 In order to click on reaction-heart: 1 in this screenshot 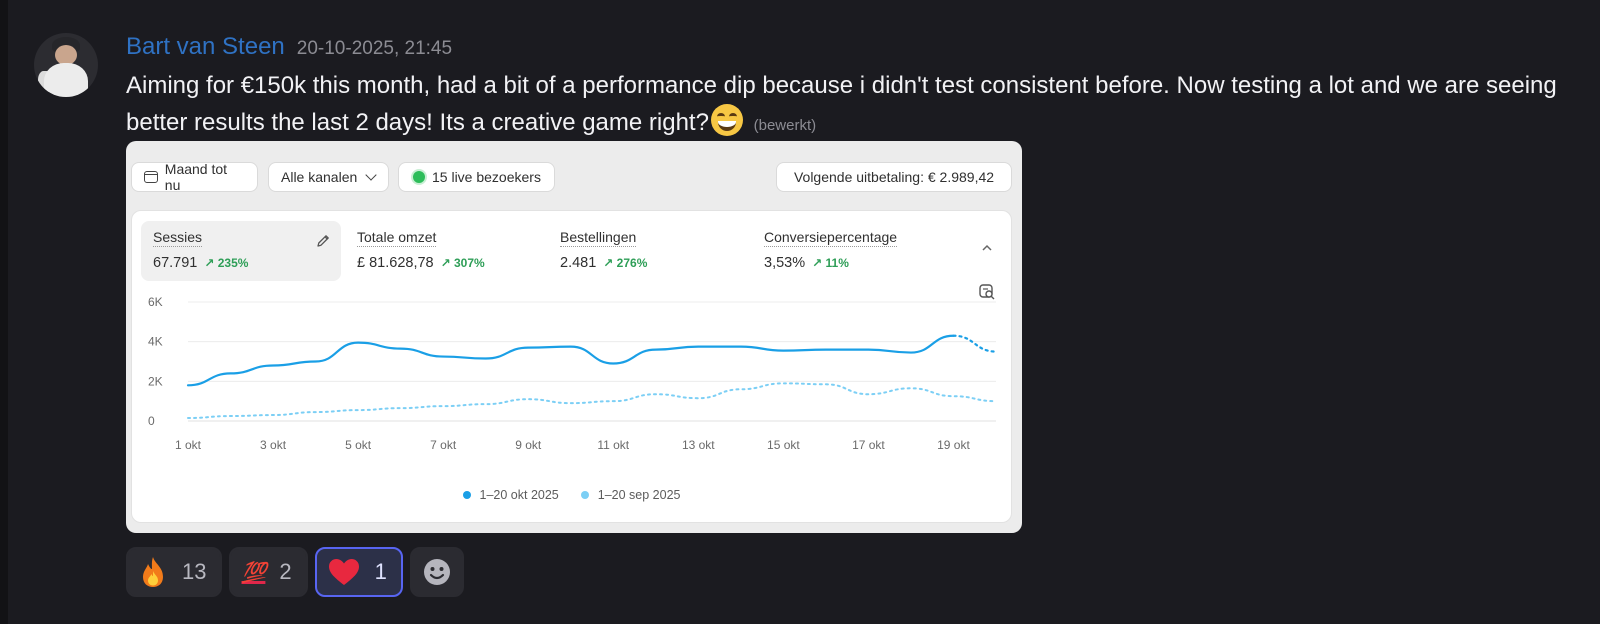, I will do `click(358, 572)`.